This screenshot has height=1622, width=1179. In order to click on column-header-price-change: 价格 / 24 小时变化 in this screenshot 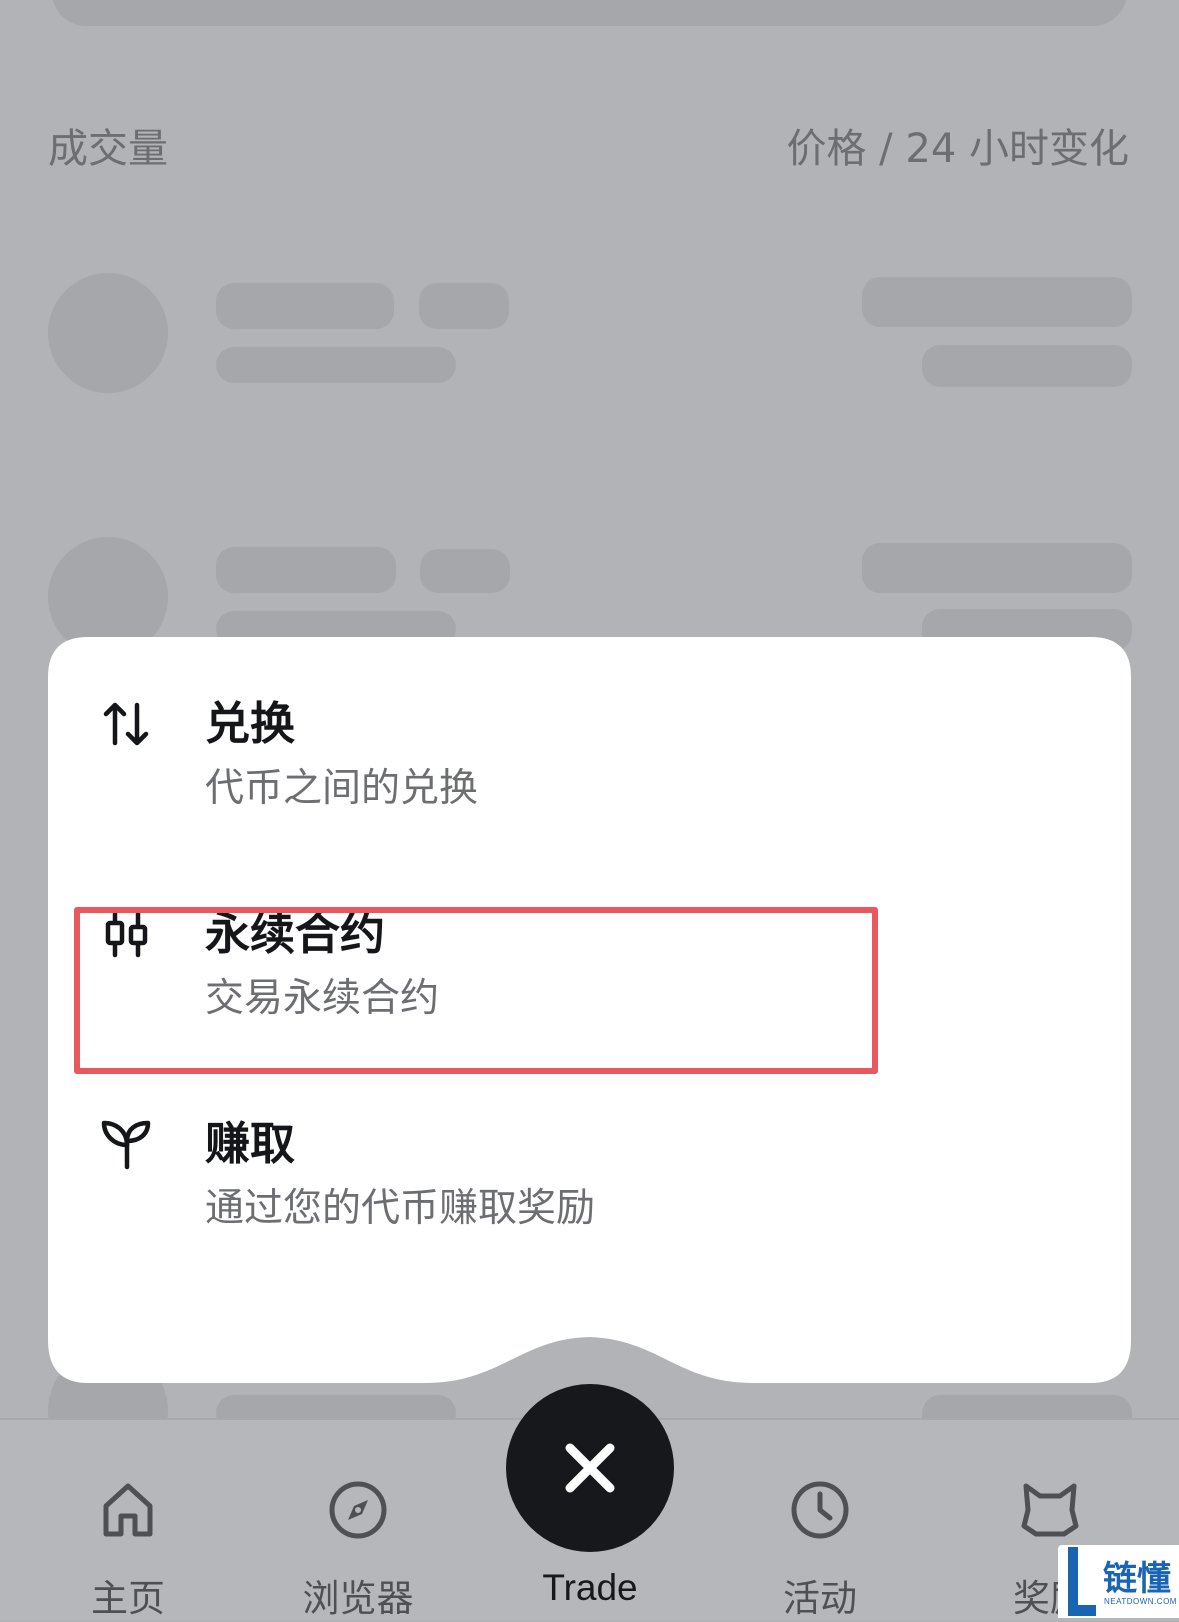, I will do `click(957, 149)`.